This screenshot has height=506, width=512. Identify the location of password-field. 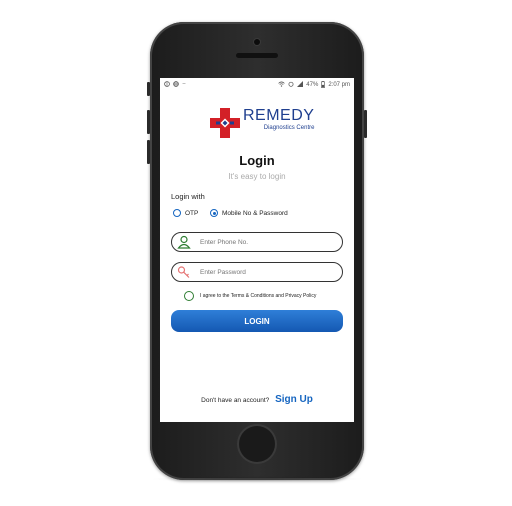
(257, 272).